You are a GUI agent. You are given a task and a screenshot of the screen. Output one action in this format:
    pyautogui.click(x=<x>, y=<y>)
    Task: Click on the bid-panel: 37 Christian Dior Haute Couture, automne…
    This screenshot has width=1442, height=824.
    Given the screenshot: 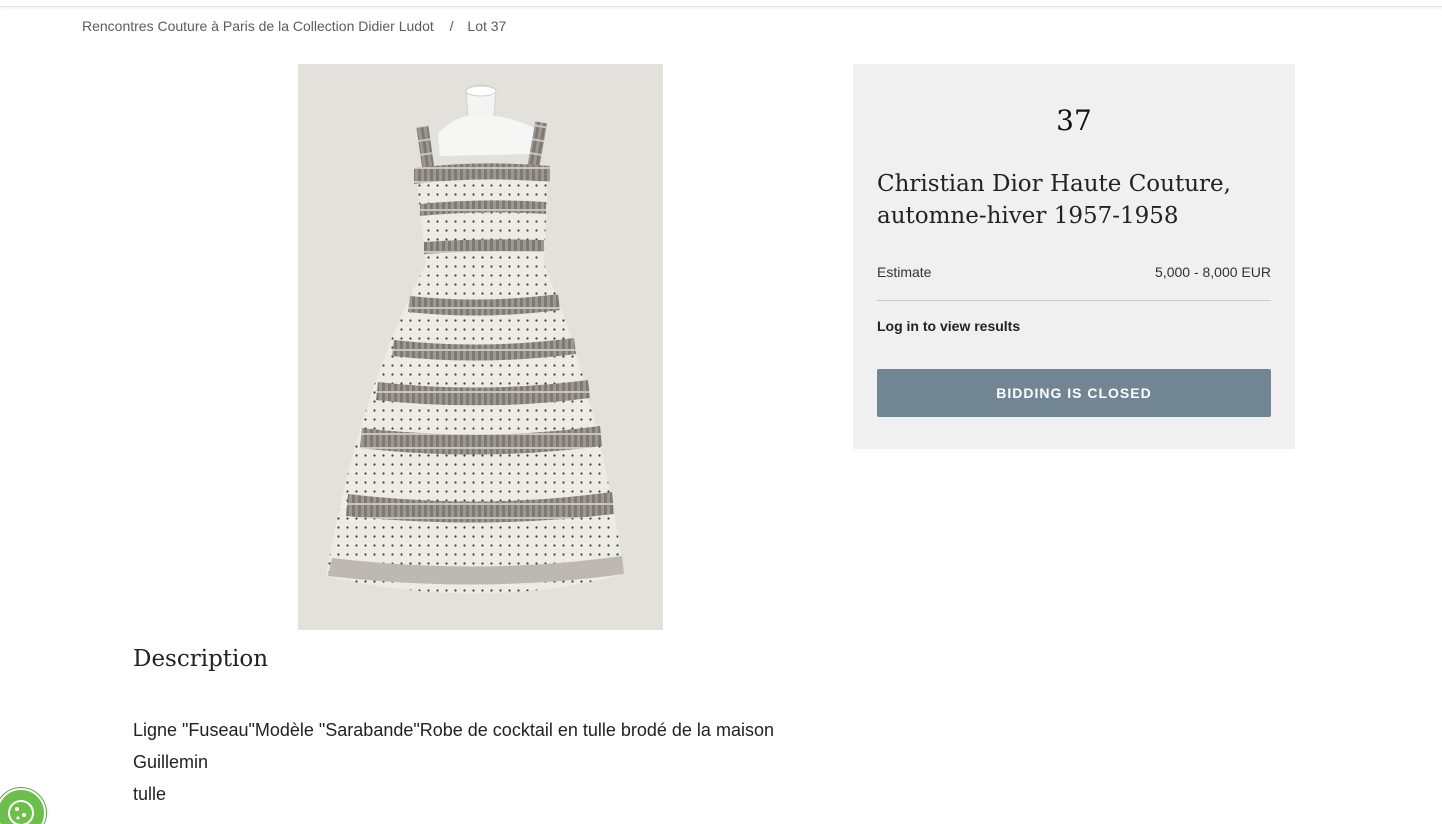 What is the action you would take?
    pyautogui.click(x=1074, y=256)
    